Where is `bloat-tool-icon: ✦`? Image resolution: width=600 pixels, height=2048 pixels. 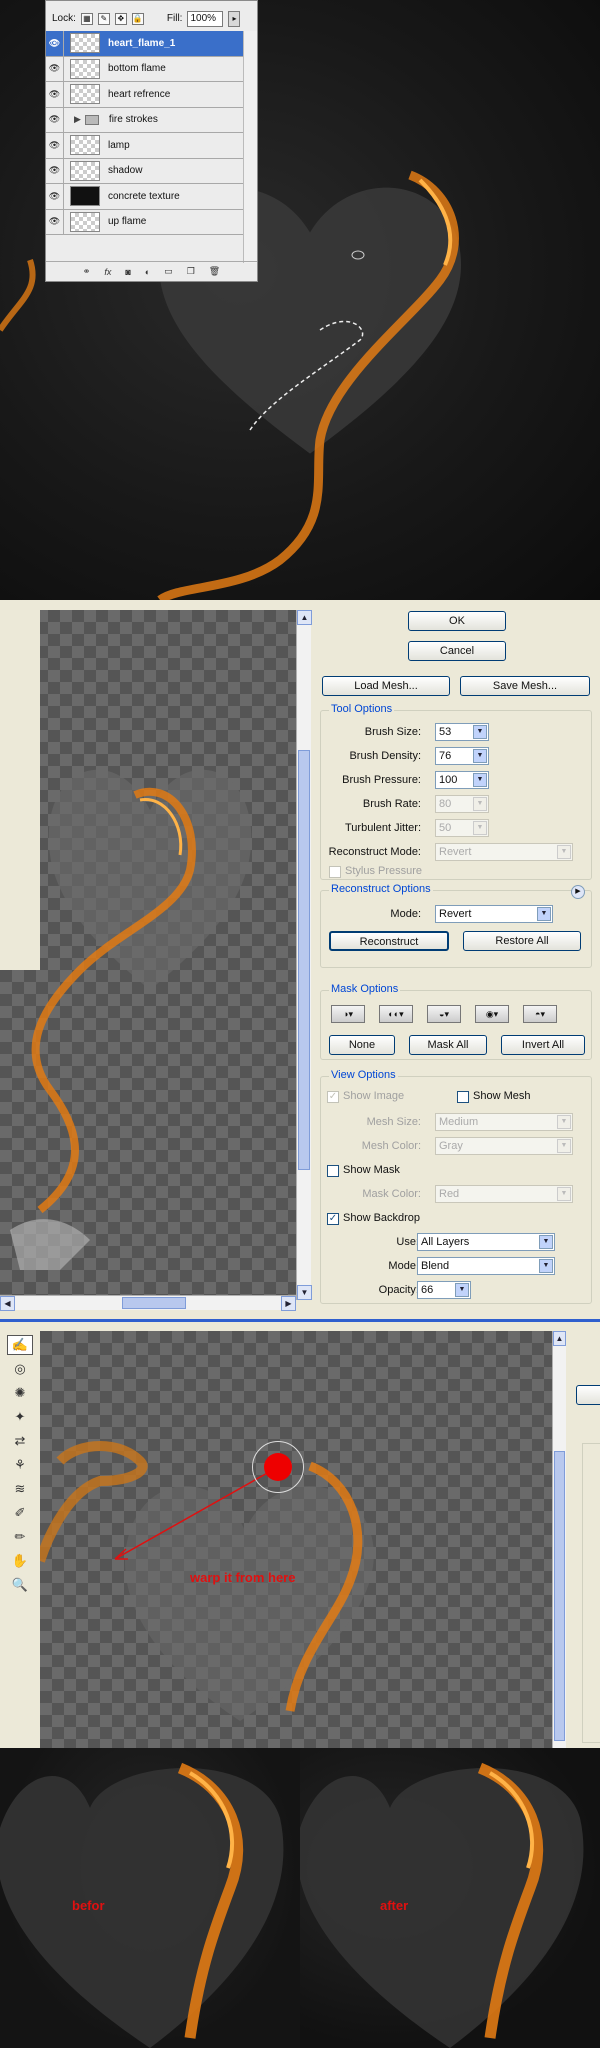
bloat-tool-icon: ✦ is located at coordinates (20, 1417).